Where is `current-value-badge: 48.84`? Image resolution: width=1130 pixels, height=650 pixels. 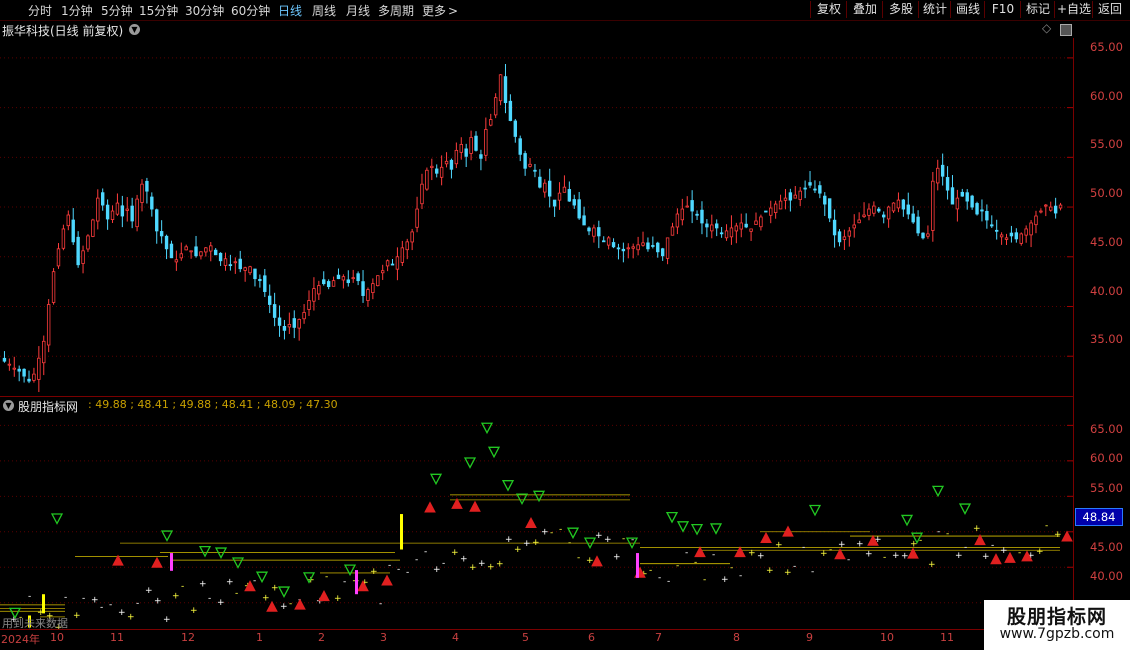 current-value-badge: 48.84 is located at coordinates (1099, 517).